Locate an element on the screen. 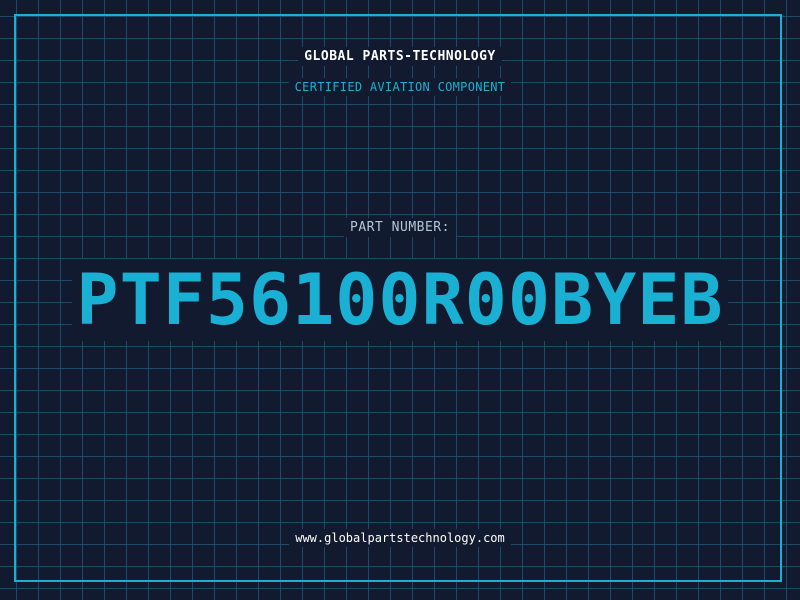 This screenshot has width=800, height=600. website-url: www.globalpartstechnology.com is located at coordinates (400, 538).